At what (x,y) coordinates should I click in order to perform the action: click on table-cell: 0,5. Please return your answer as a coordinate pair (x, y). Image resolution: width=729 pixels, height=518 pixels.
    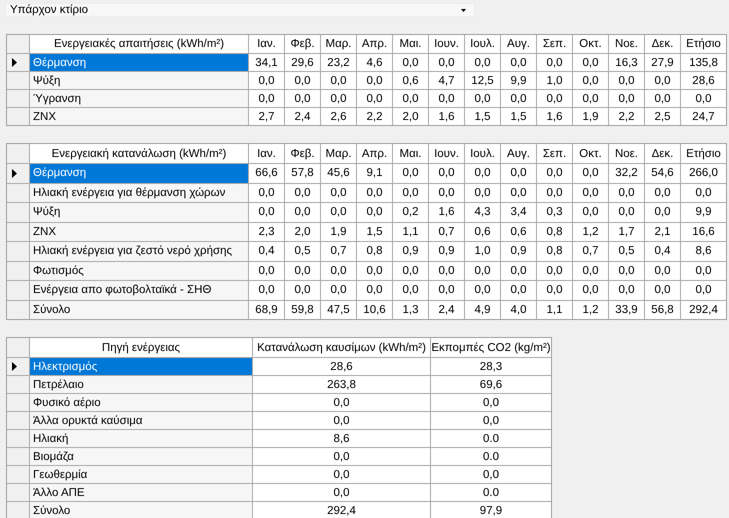
    Looking at the image, I should click on (626, 251).